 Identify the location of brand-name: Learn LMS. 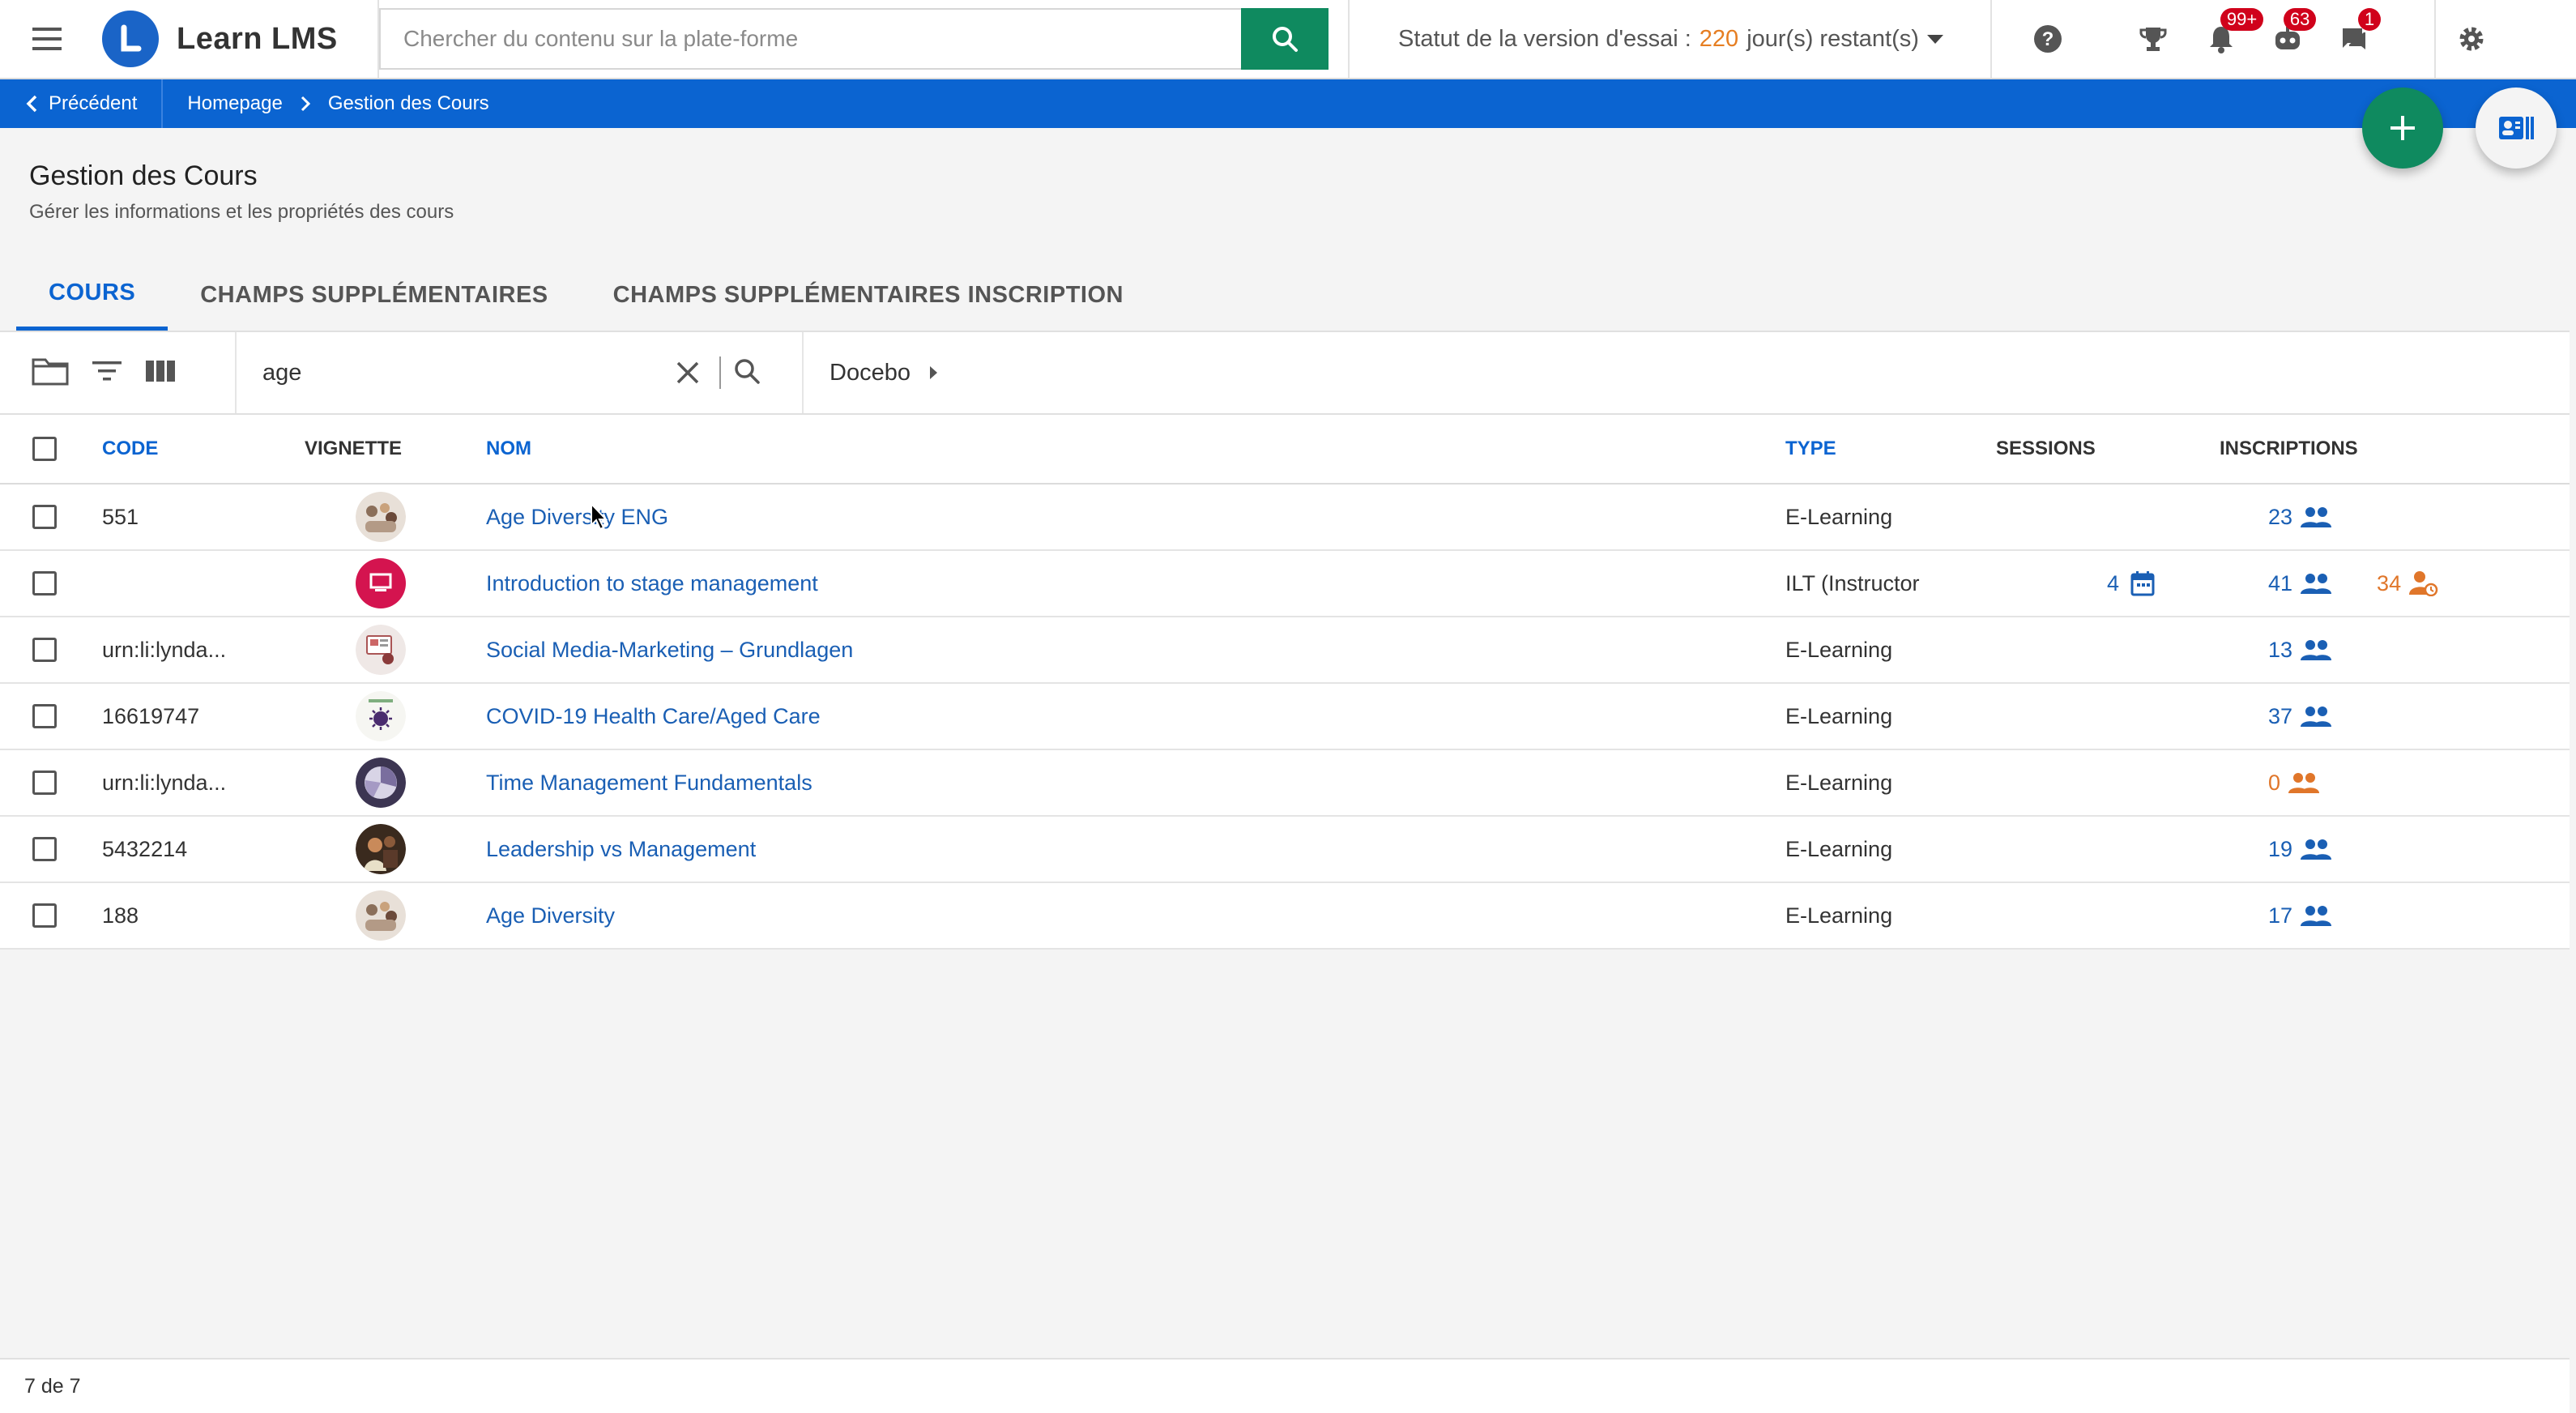
(257, 38).